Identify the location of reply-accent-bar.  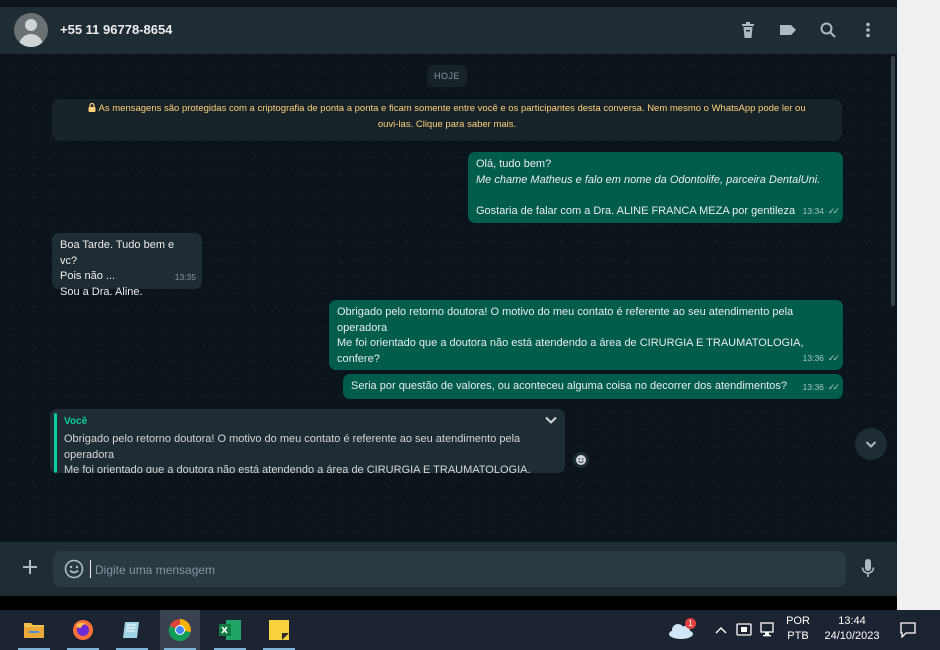
(55, 443).